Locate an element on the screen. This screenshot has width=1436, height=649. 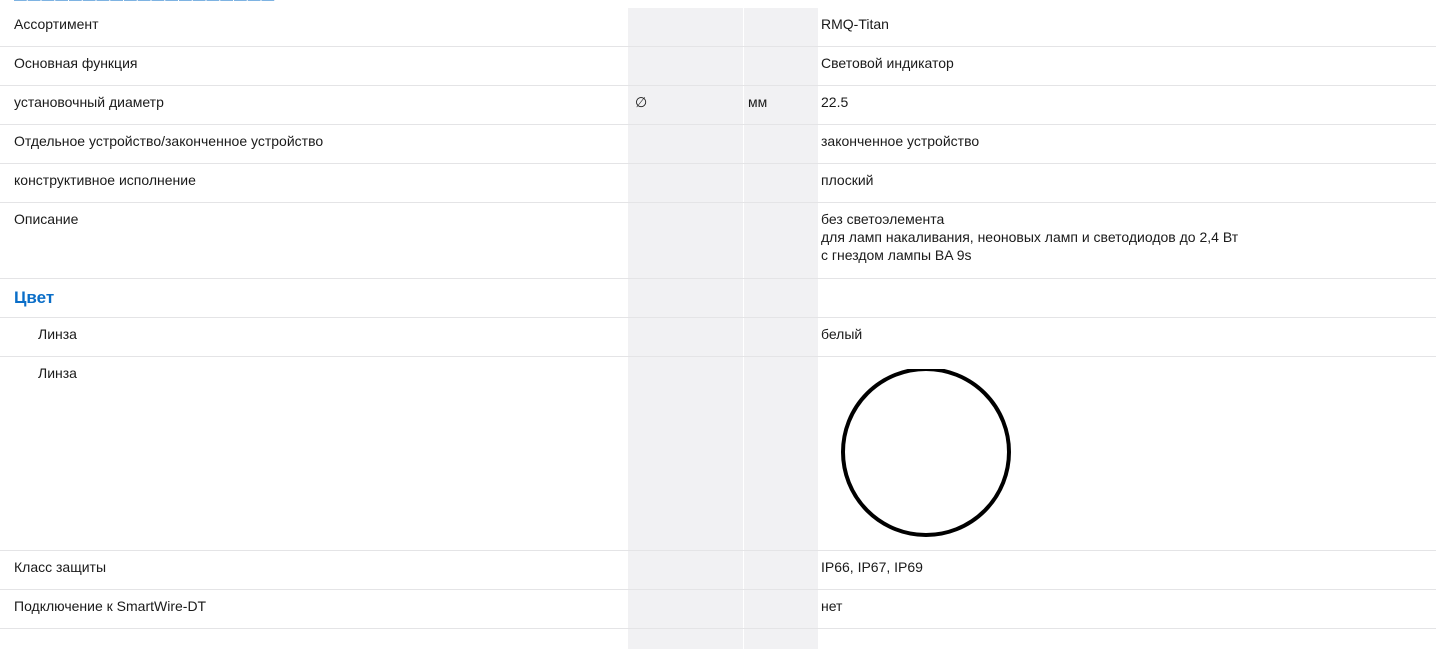
table-row: конструктивное исполнение плоский is located at coordinates (718, 183).